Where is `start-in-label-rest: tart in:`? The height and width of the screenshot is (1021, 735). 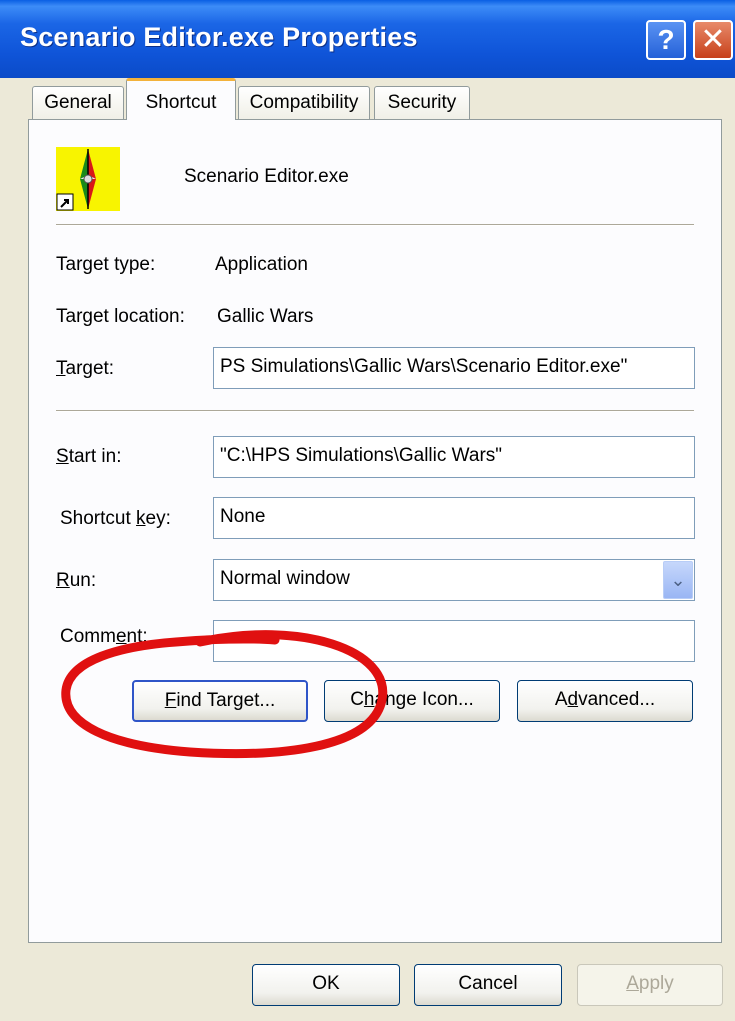
start-in-label-rest: tart in: is located at coordinates (95, 456).